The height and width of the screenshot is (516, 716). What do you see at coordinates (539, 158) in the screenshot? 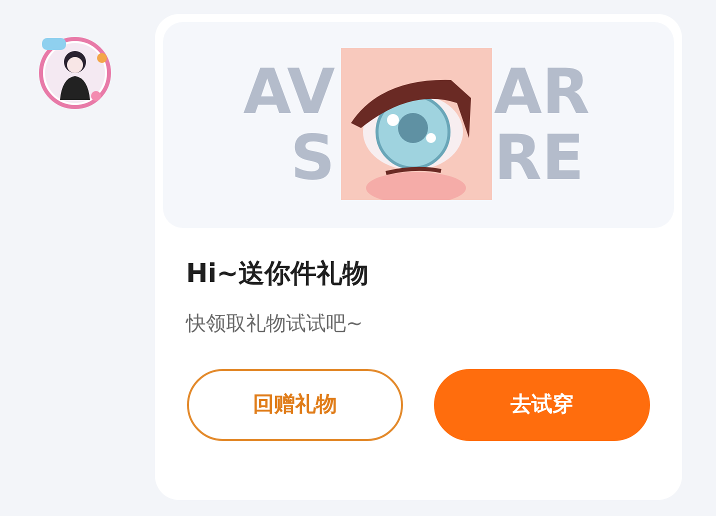
I see `banner-watermark-text: RE` at bounding box center [539, 158].